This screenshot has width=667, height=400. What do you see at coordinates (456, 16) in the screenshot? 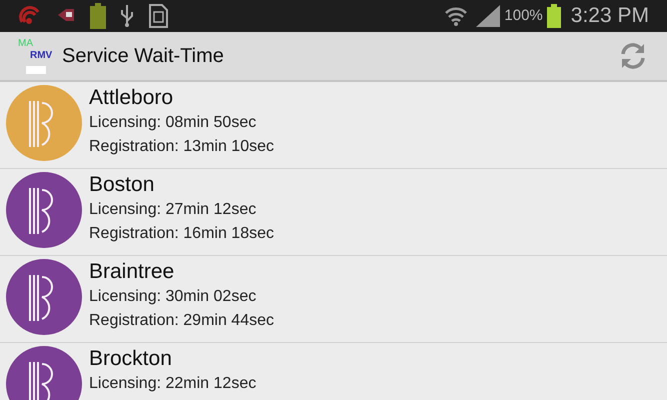
I see `wifi-icon` at bounding box center [456, 16].